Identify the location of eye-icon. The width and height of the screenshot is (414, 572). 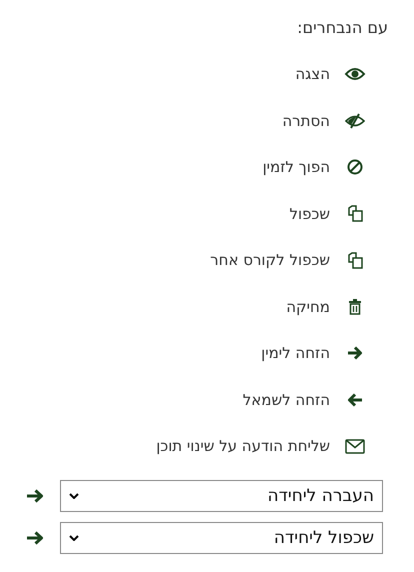
(355, 74).